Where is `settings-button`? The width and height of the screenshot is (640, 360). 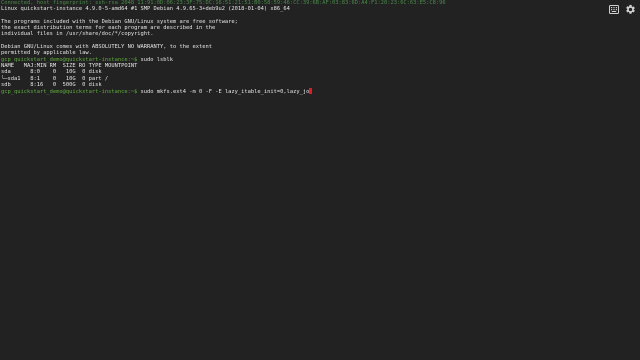
settings-button is located at coordinates (630, 9).